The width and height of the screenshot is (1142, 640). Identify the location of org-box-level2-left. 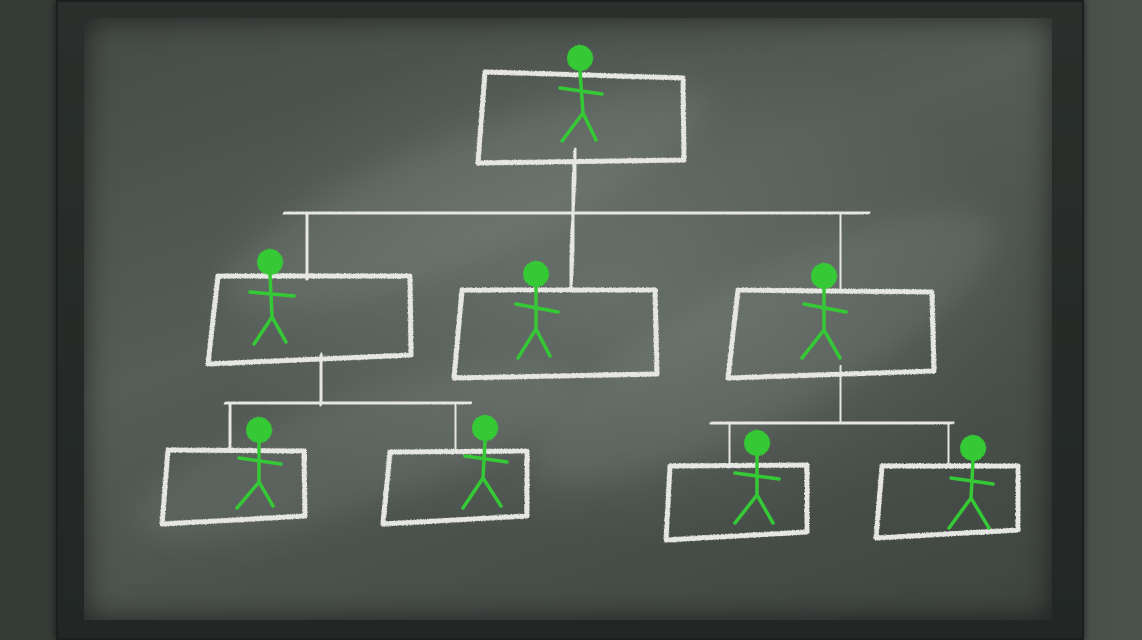
(309, 320).